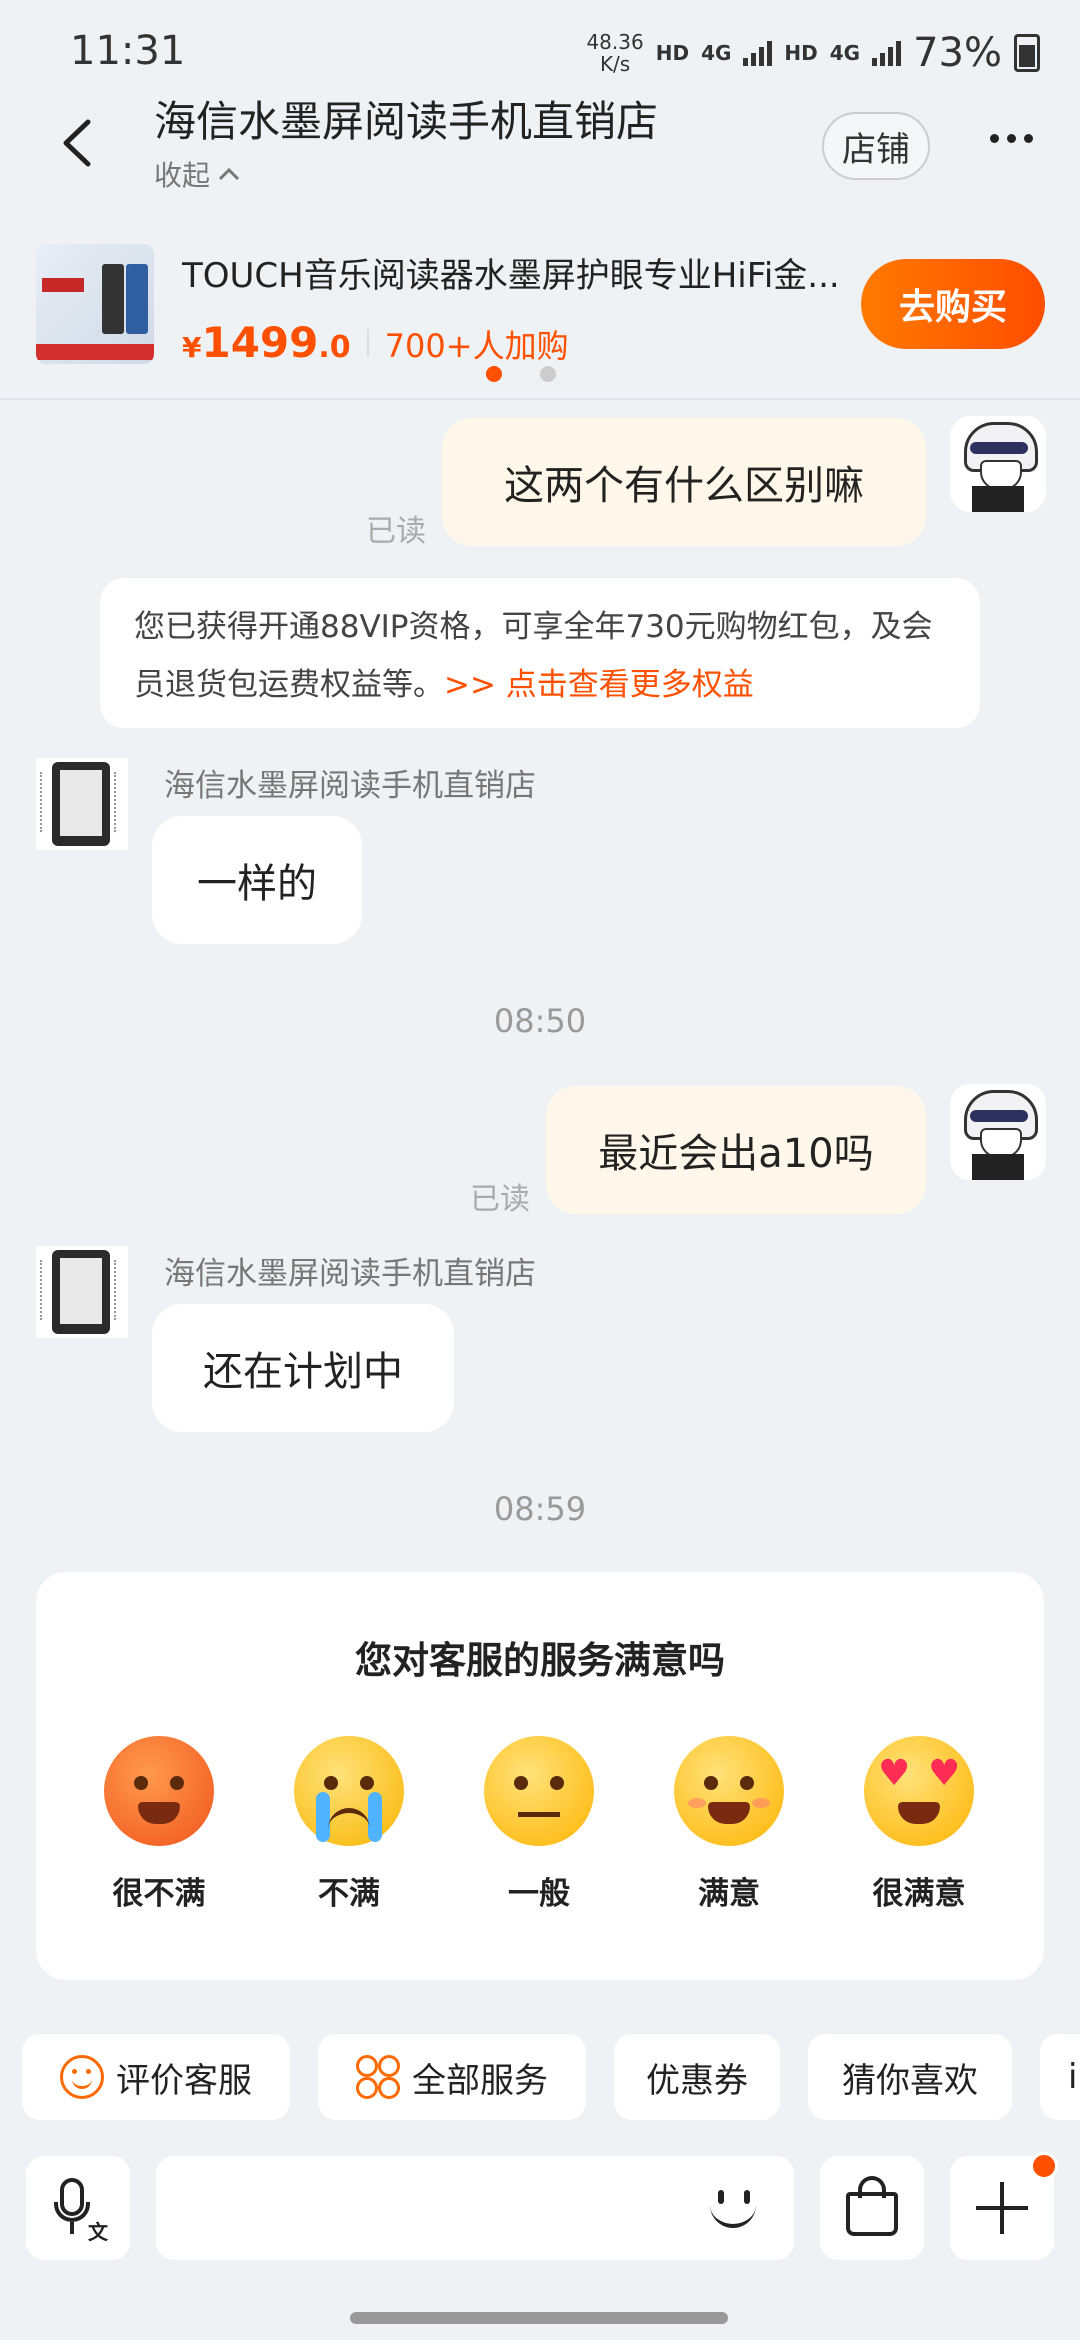 The height and width of the screenshot is (2340, 1080). I want to click on angry-face-icon, so click(159, 1791).